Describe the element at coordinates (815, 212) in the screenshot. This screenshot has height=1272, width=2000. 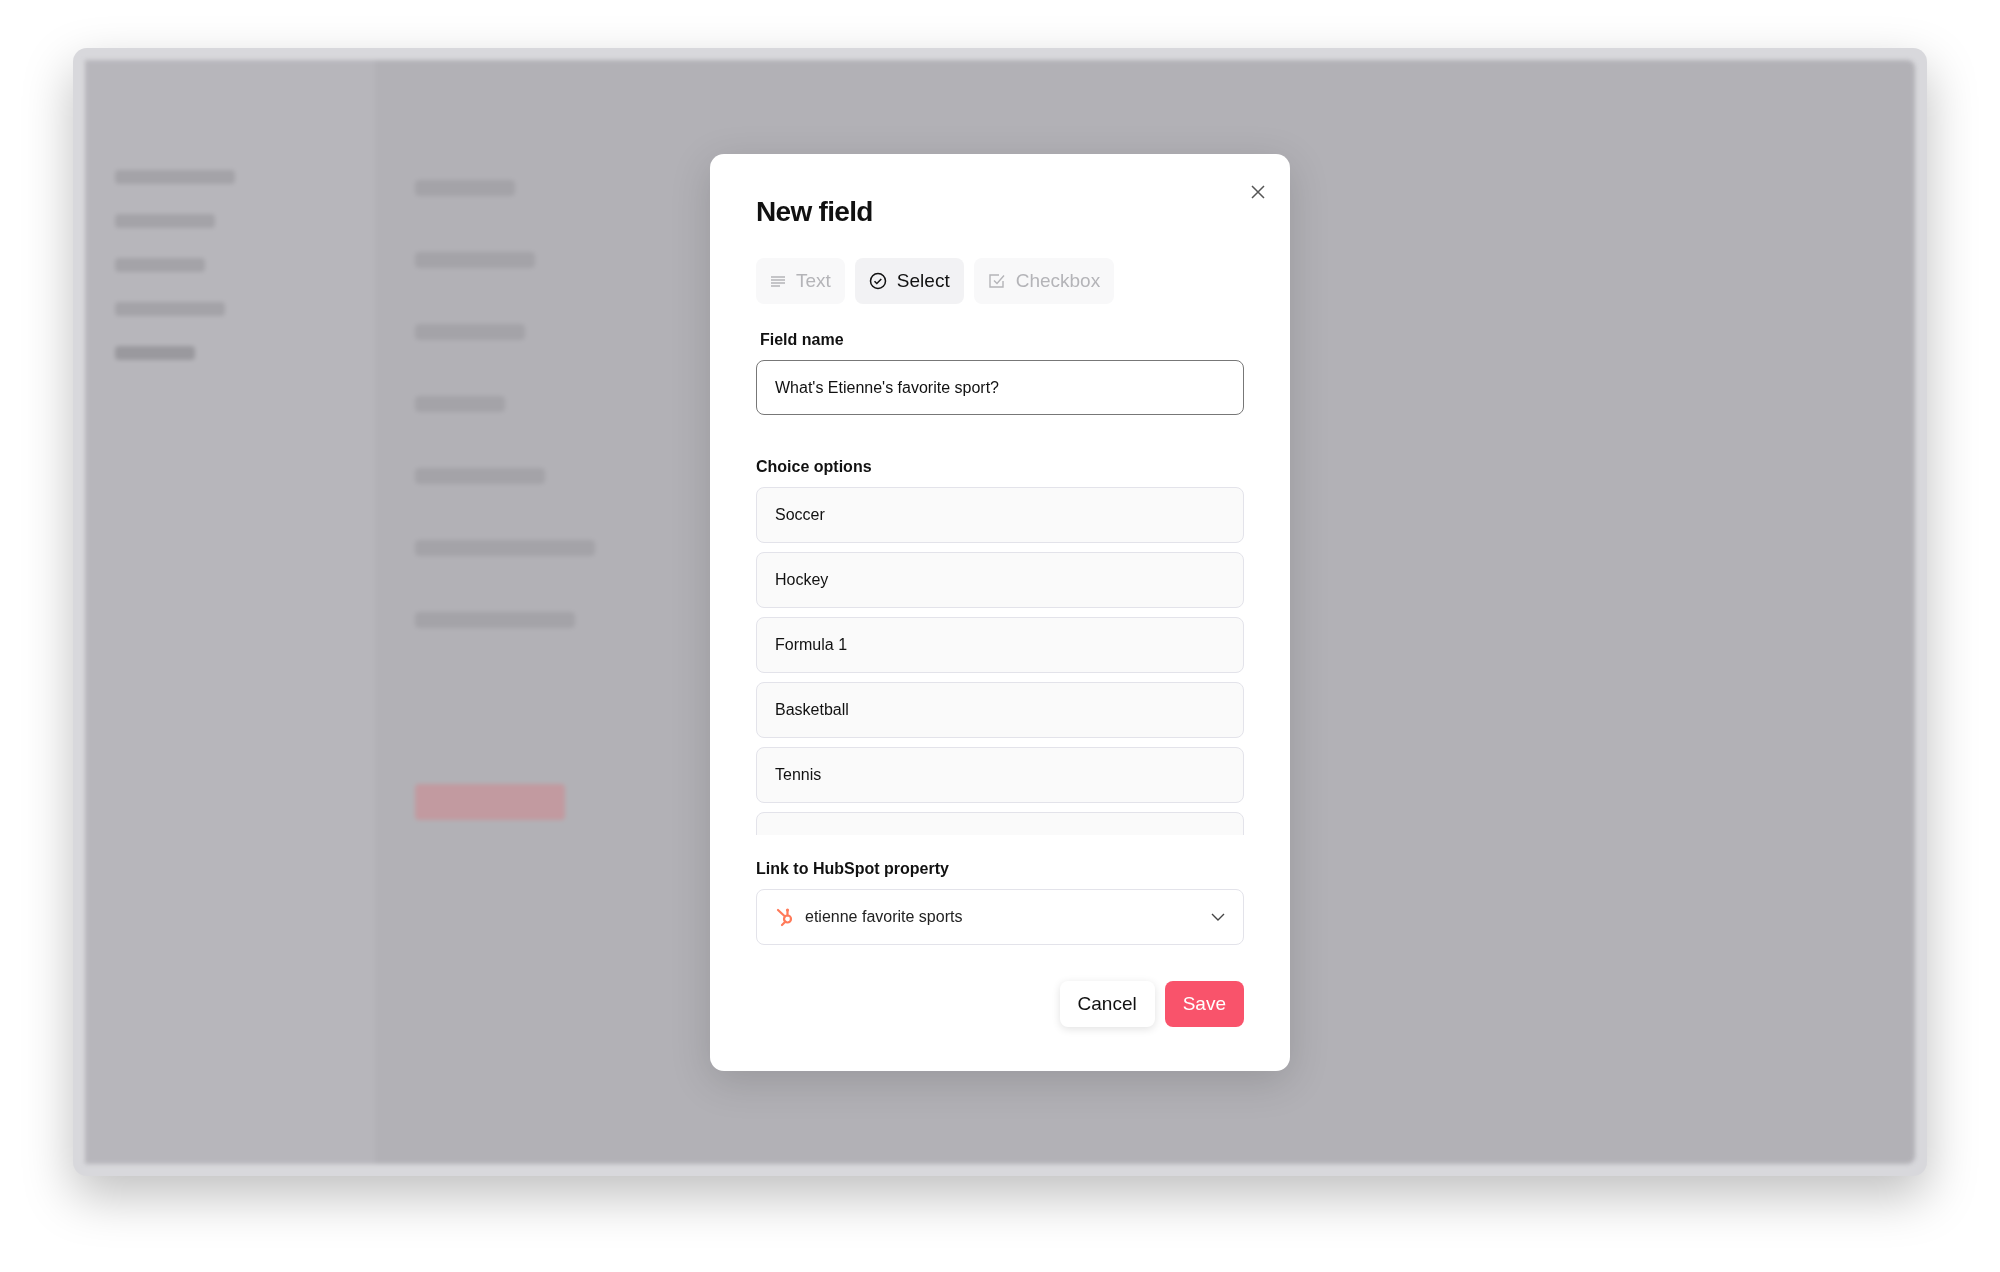
I see `dialog-title: New field` at that location.